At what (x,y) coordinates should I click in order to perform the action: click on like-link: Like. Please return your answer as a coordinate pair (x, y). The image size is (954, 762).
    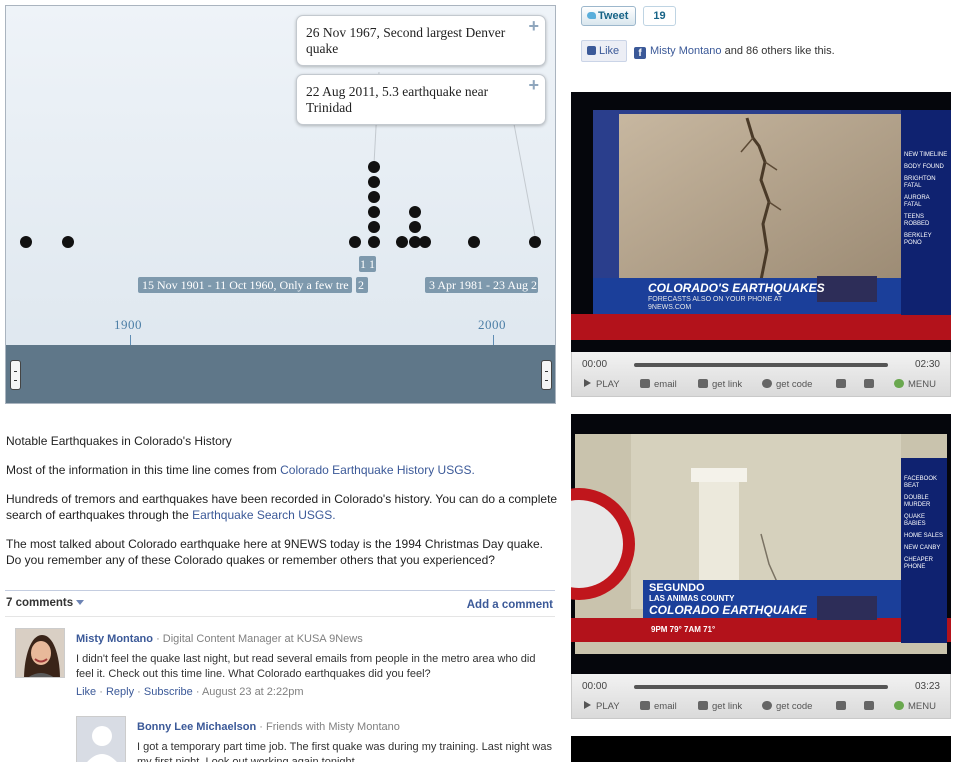
    Looking at the image, I should click on (86, 692).